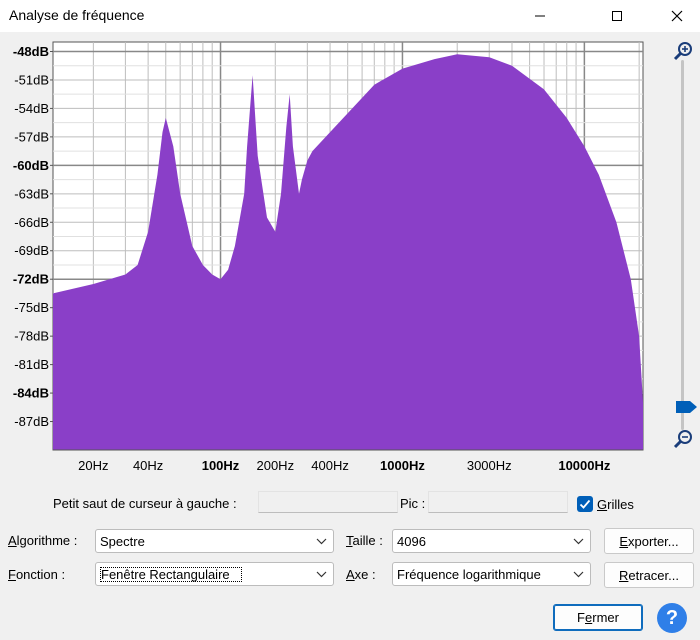 The height and width of the screenshot is (640, 700). Describe the element at coordinates (31, 136) in the screenshot. I see `y-tick-label: -57dB` at that location.